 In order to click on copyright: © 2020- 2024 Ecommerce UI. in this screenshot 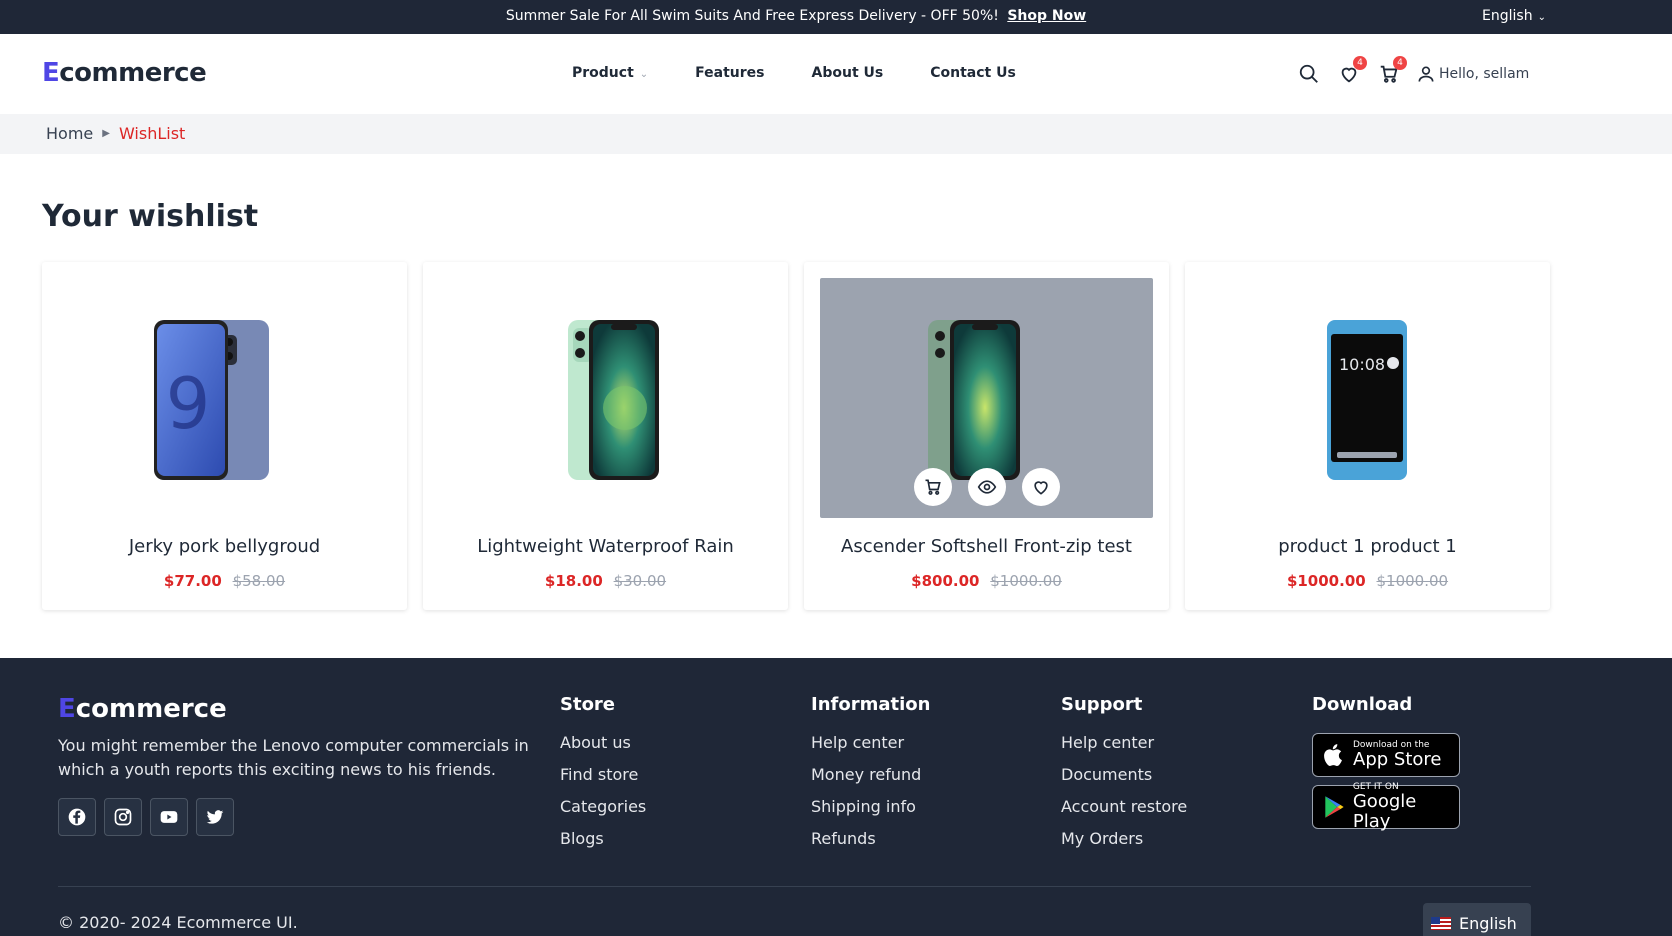, I will do `click(178, 922)`.